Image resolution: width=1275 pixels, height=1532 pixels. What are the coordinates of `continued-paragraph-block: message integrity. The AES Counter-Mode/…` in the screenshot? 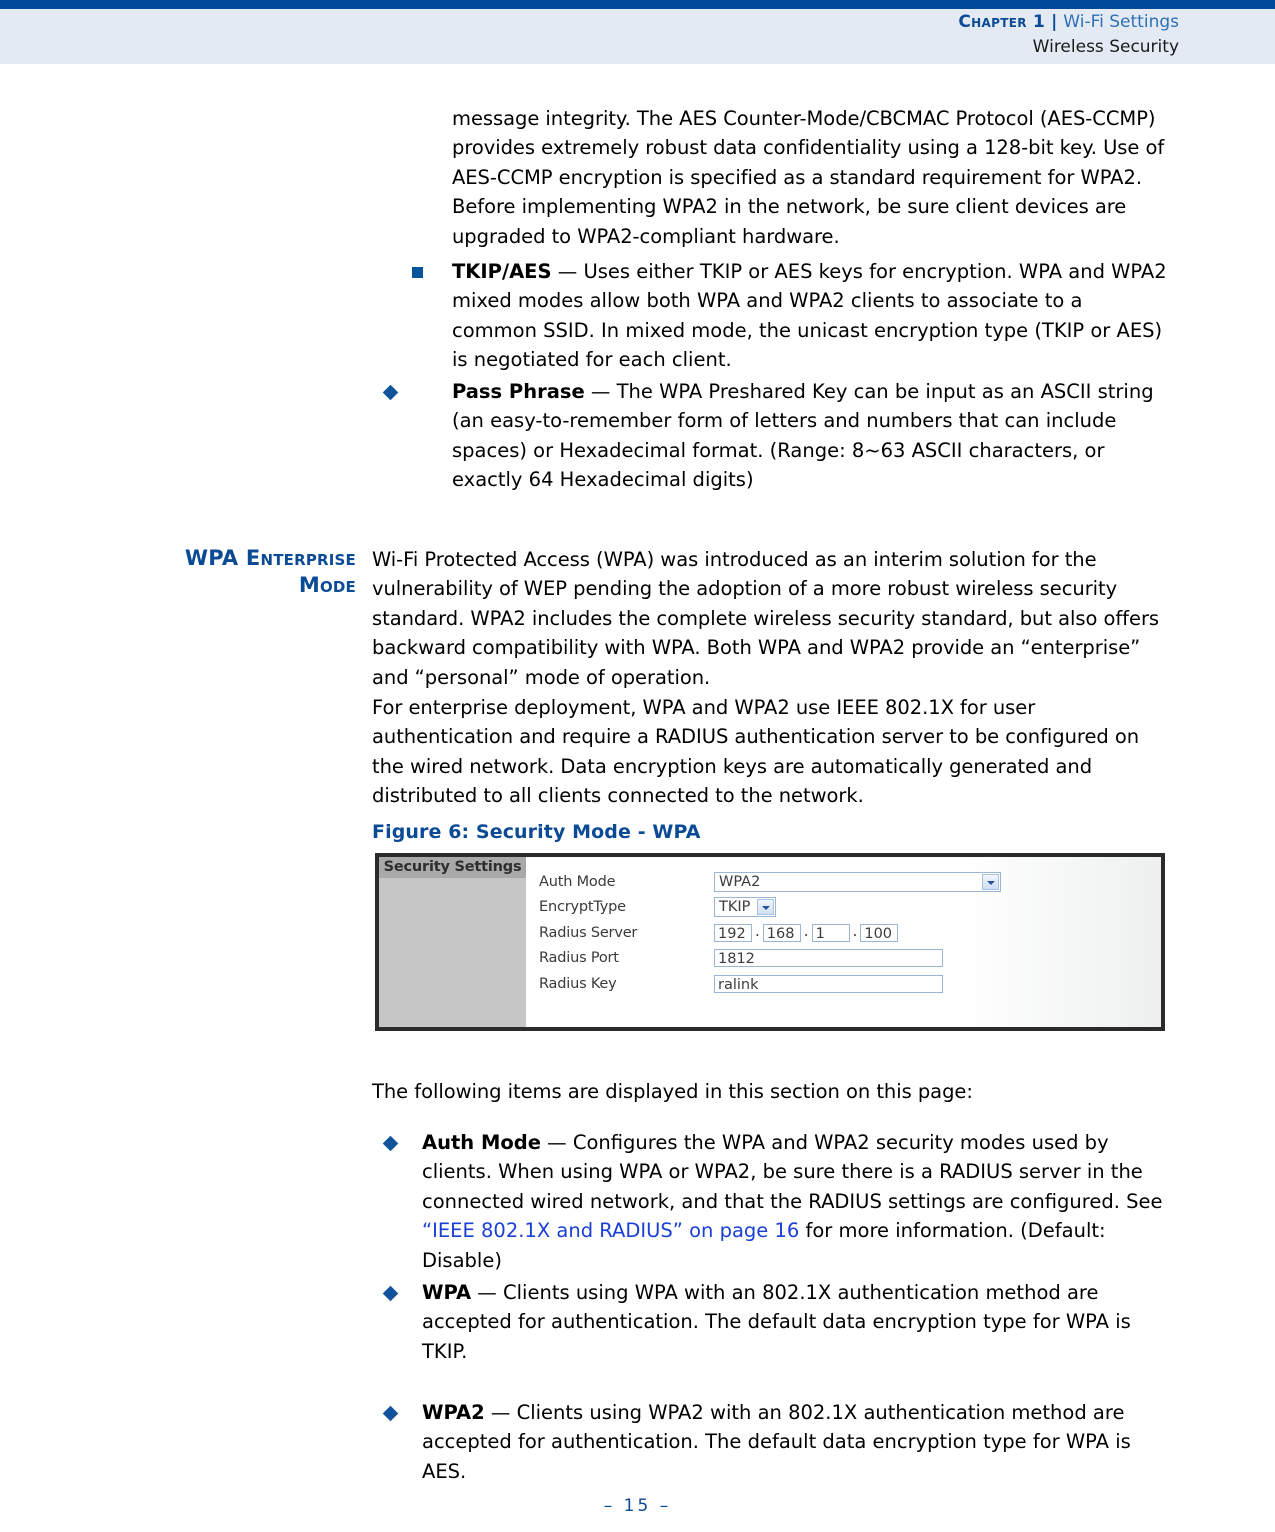 It's located at (811, 177).